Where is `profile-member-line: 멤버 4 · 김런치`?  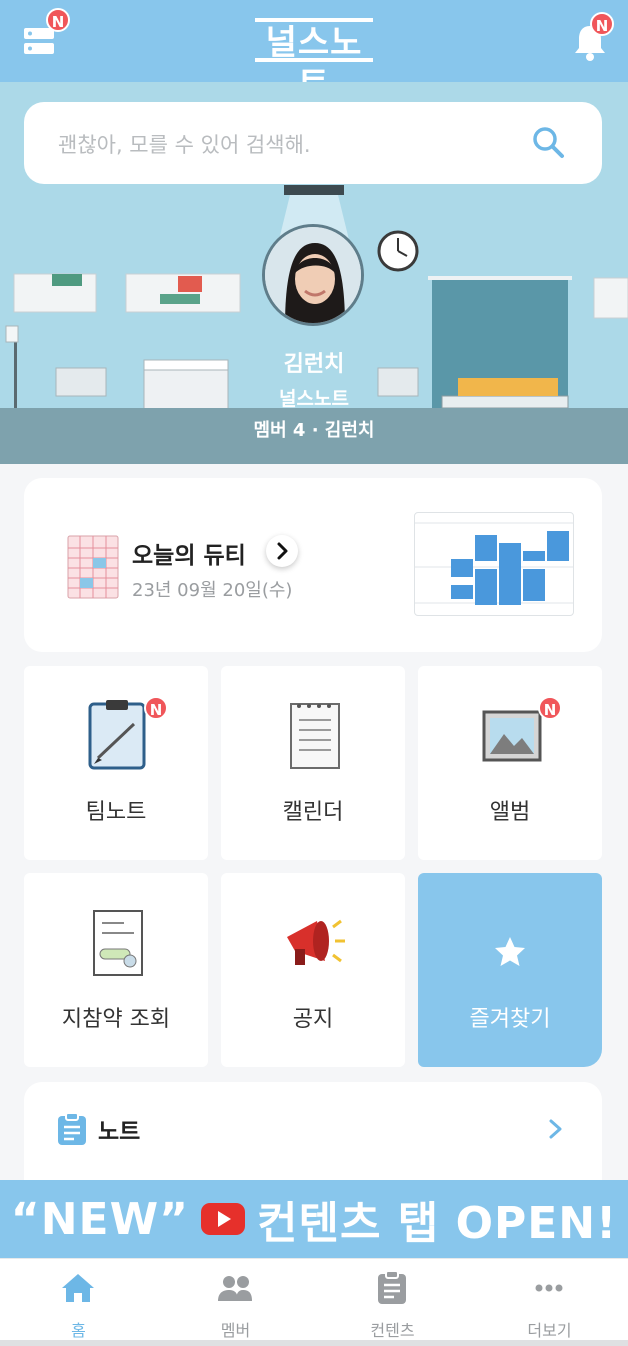 profile-member-line: 멤버 4 · 김런치 is located at coordinates (314, 430).